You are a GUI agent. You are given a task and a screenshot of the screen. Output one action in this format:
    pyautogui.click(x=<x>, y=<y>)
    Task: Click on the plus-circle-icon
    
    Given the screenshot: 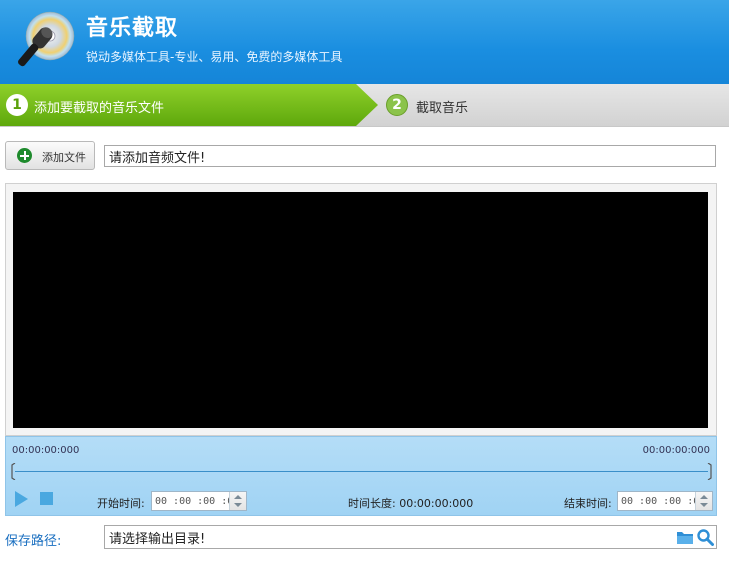 What is the action you would take?
    pyautogui.click(x=24, y=155)
    